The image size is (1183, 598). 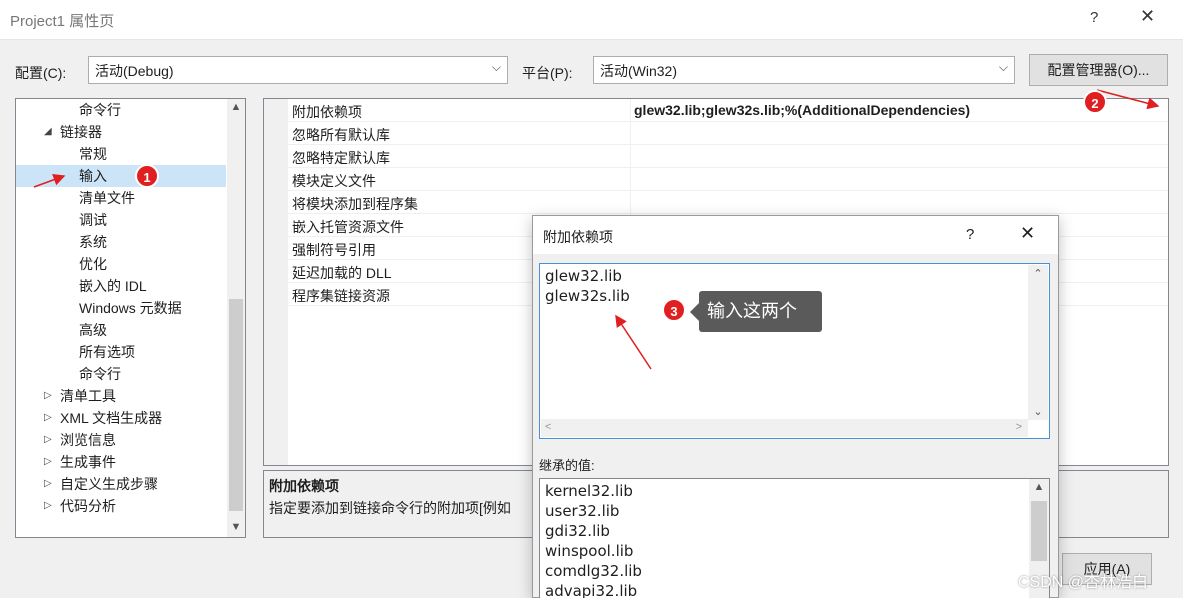 What do you see at coordinates (1095, 102) in the screenshot?
I see `badge-2: 2` at bounding box center [1095, 102].